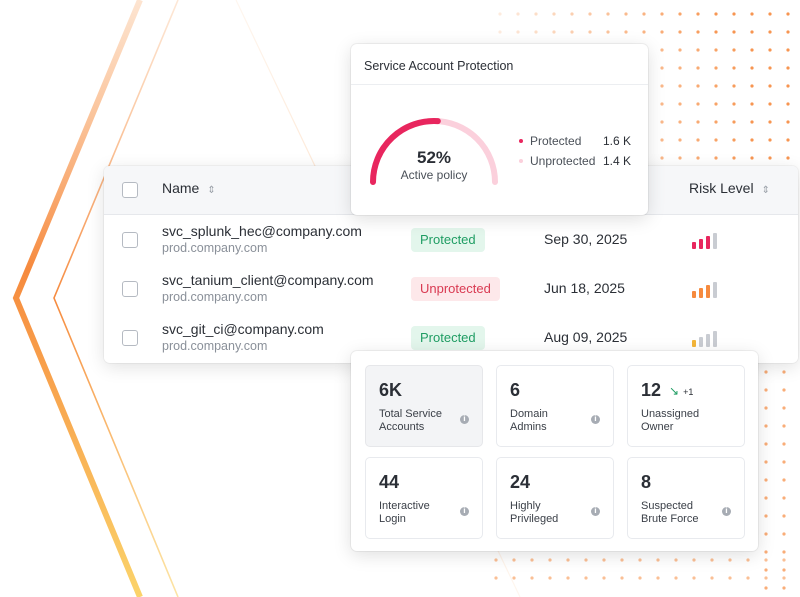 Image resolution: width=800 pixels, height=597 pixels. I want to click on column-header-risk-label: Risk Level, so click(721, 188).